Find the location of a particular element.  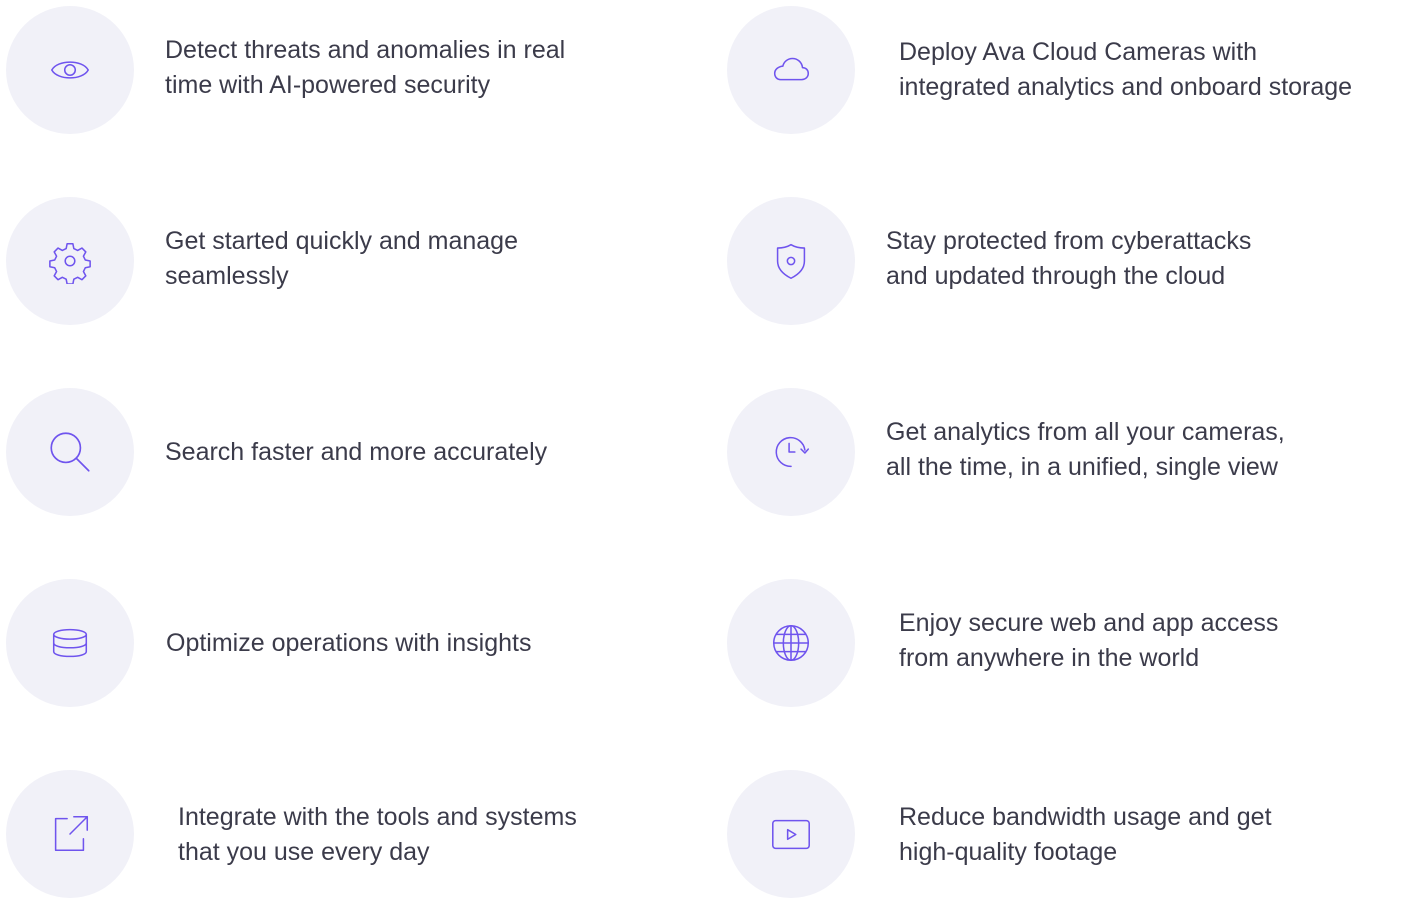

feature-text: Search faster and more accurately is located at coordinates (356, 451).